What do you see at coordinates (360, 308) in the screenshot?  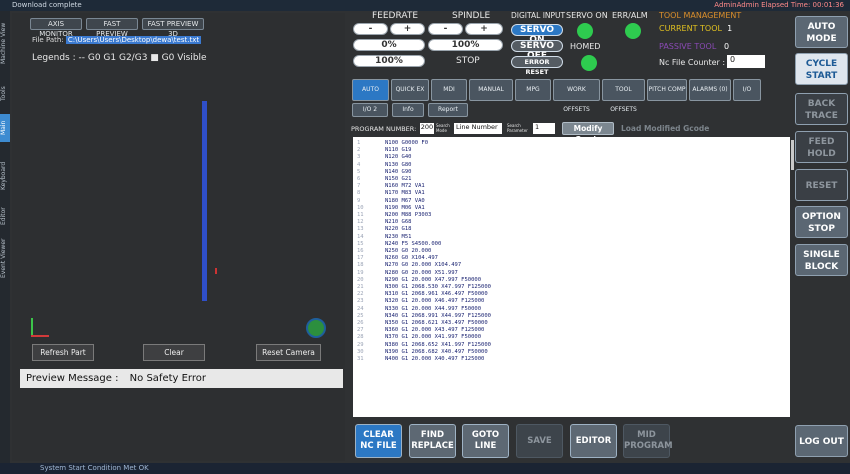 I see `line-number: 24` at bounding box center [360, 308].